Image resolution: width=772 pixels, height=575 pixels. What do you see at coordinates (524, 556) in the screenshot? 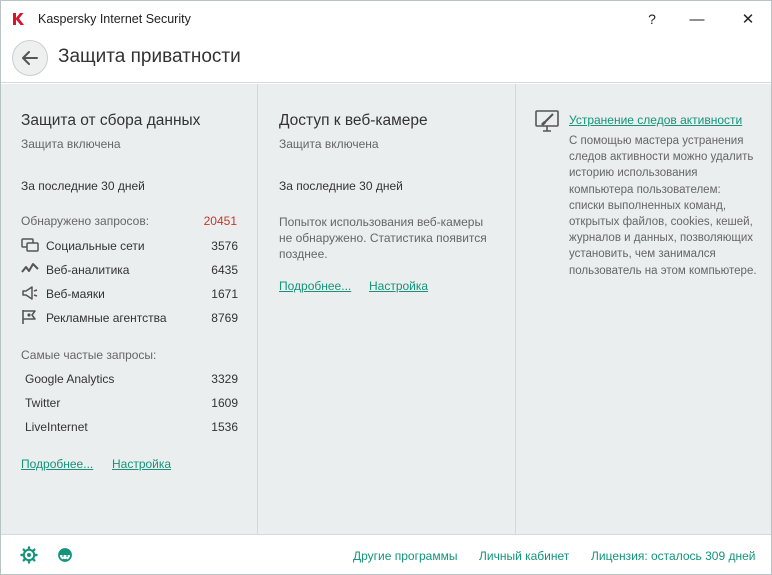
I see `my-account-link: Личный кабинет` at bounding box center [524, 556].